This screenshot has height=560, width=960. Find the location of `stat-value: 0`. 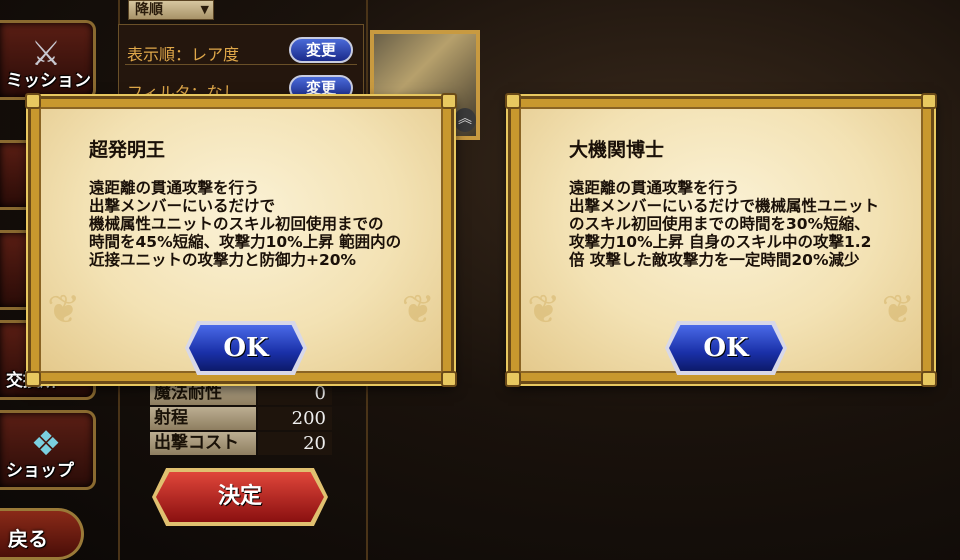

stat-value: 0 is located at coordinates (295, 393).